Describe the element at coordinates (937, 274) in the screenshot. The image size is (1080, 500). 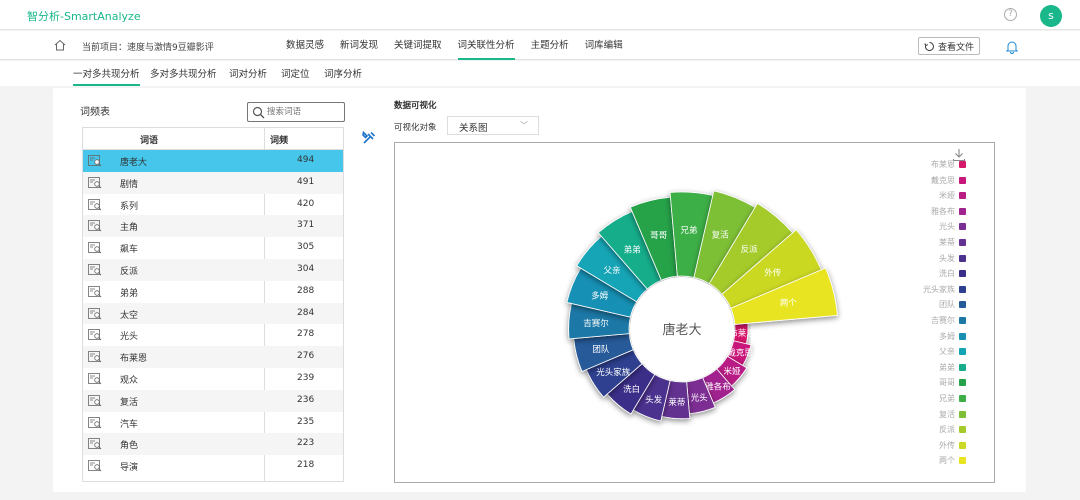
I see `legend-item: 洗白` at that location.